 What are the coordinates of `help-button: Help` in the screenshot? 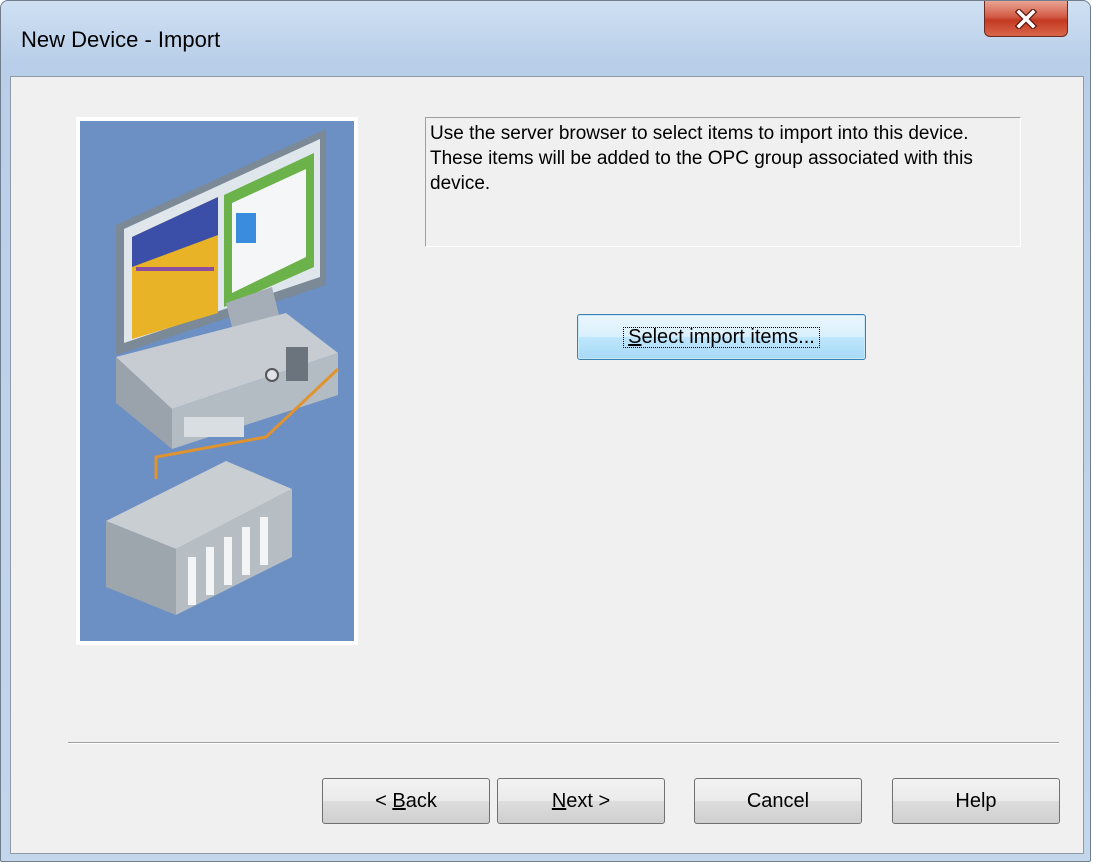 It's located at (976, 801).